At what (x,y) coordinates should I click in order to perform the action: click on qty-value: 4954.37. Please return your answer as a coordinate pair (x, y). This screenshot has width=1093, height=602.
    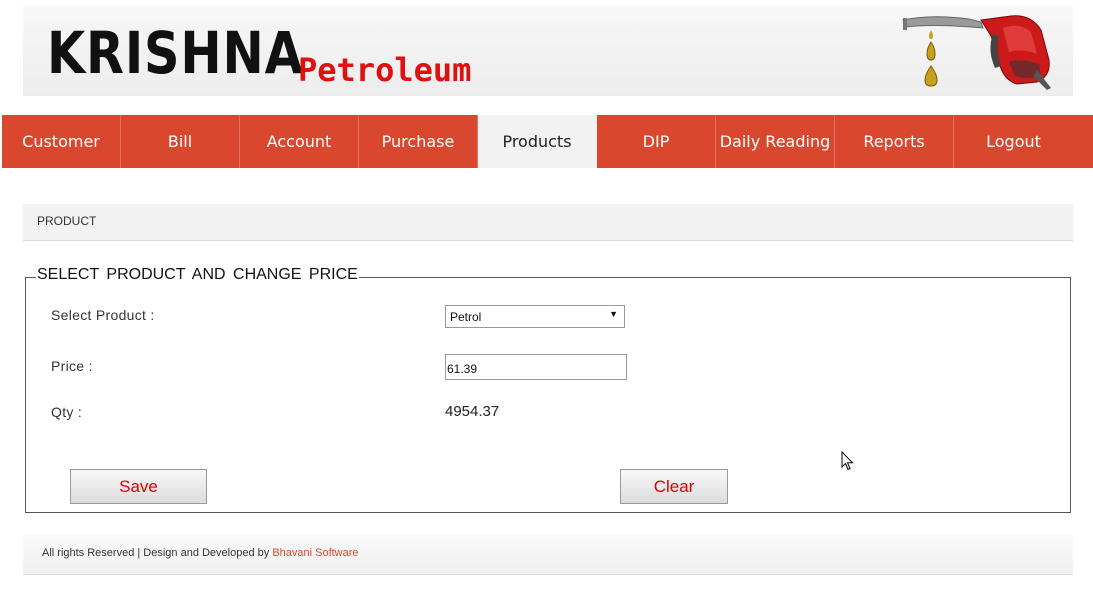
    Looking at the image, I should click on (472, 411).